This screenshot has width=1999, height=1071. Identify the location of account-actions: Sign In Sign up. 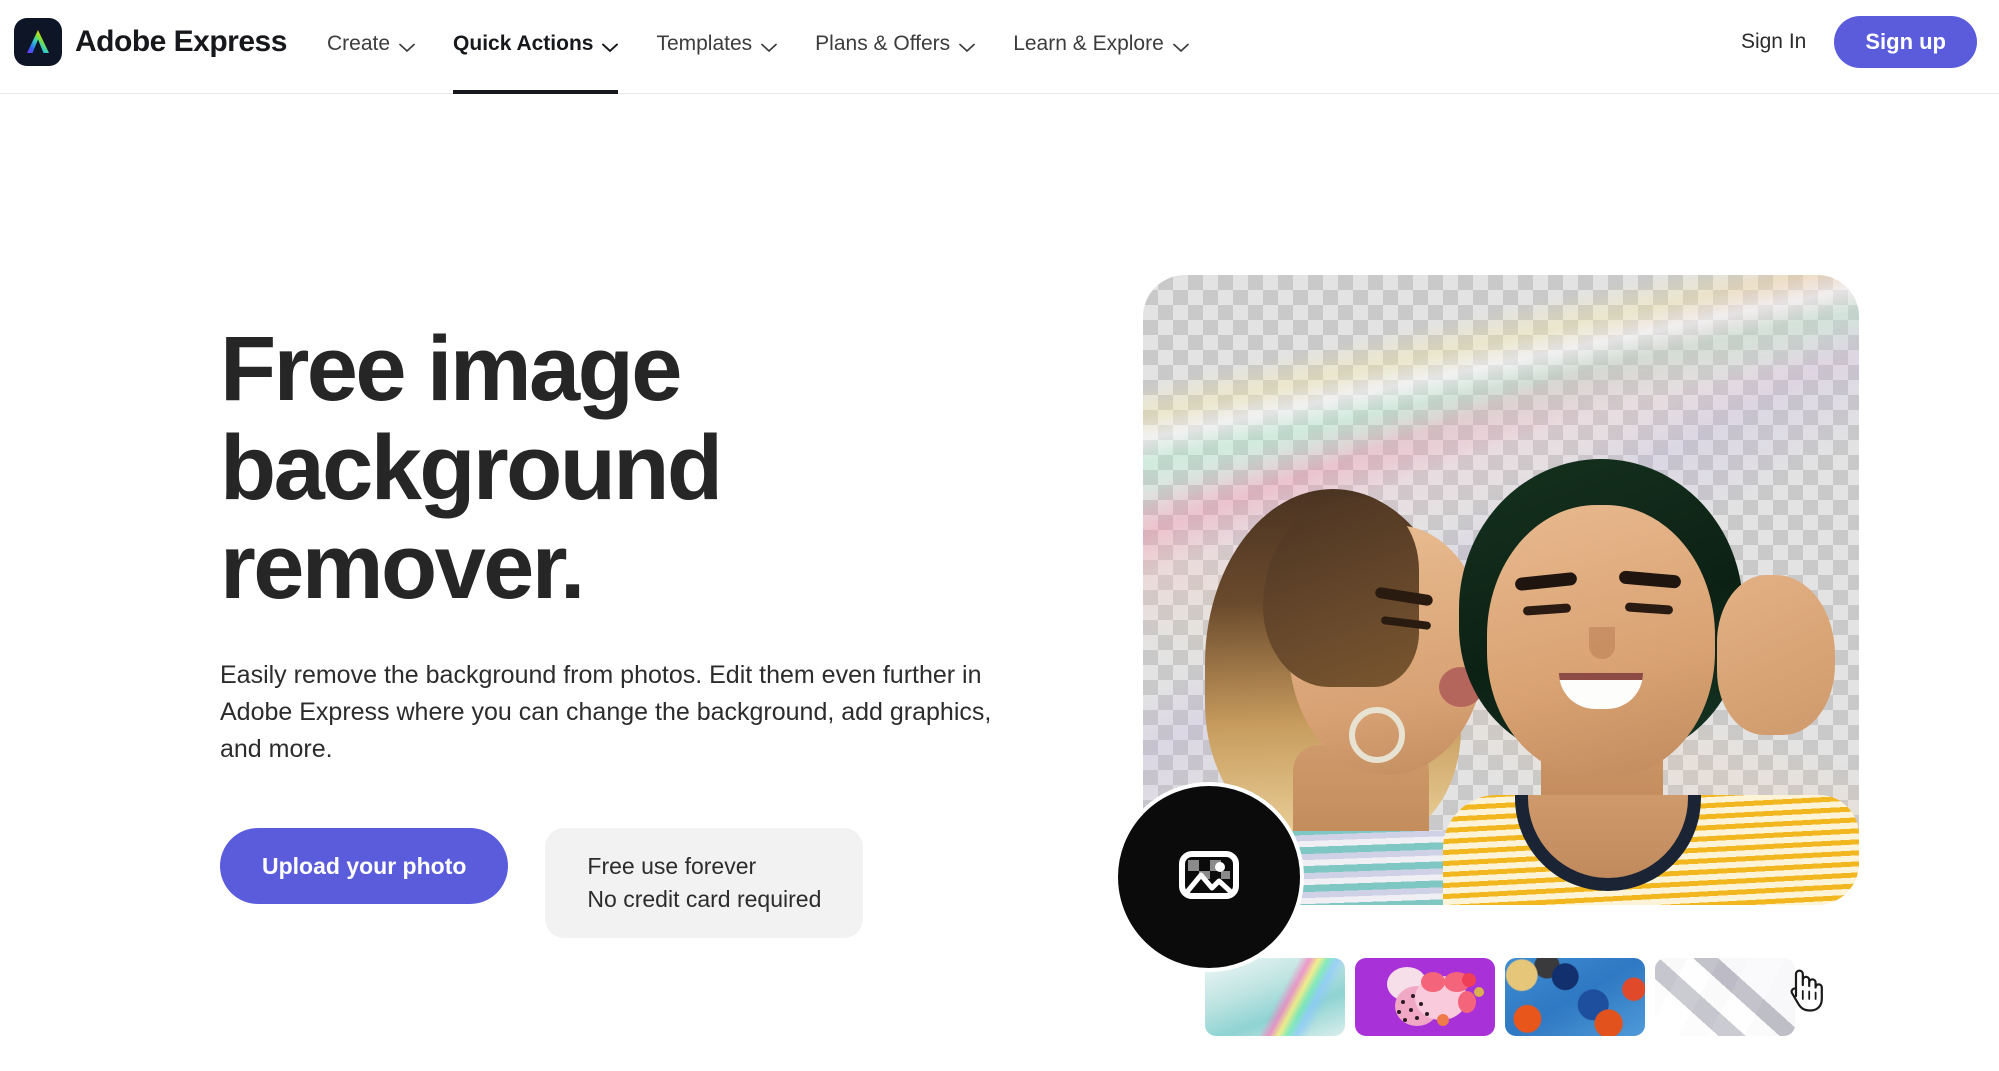
(1856, 42).